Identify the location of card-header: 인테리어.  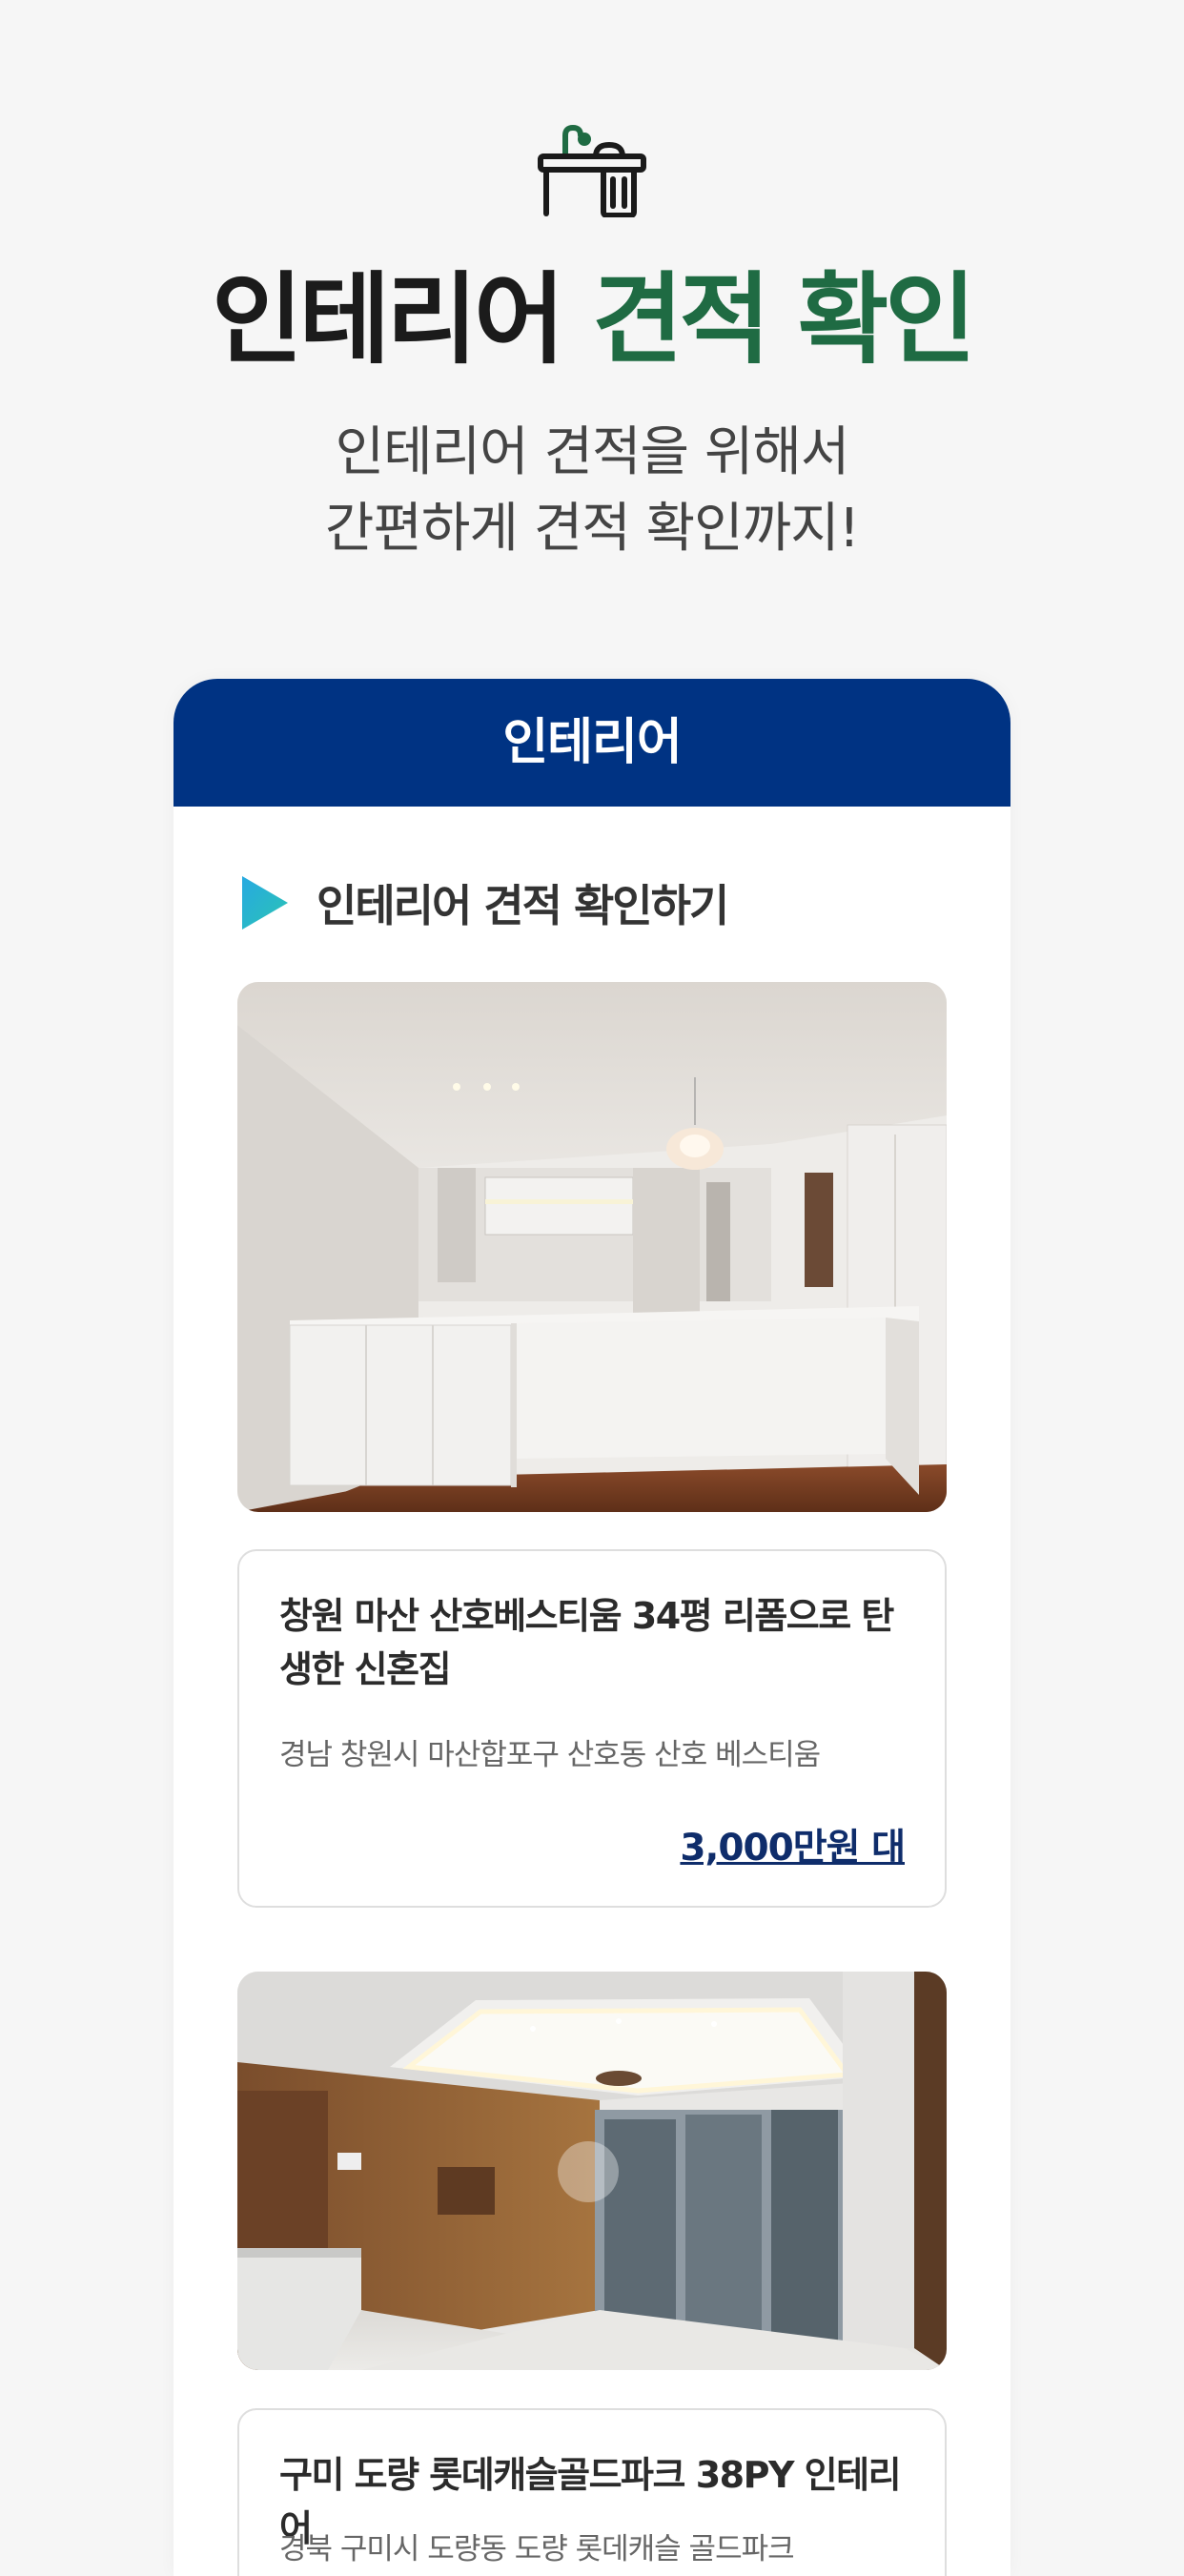
(592, 743).